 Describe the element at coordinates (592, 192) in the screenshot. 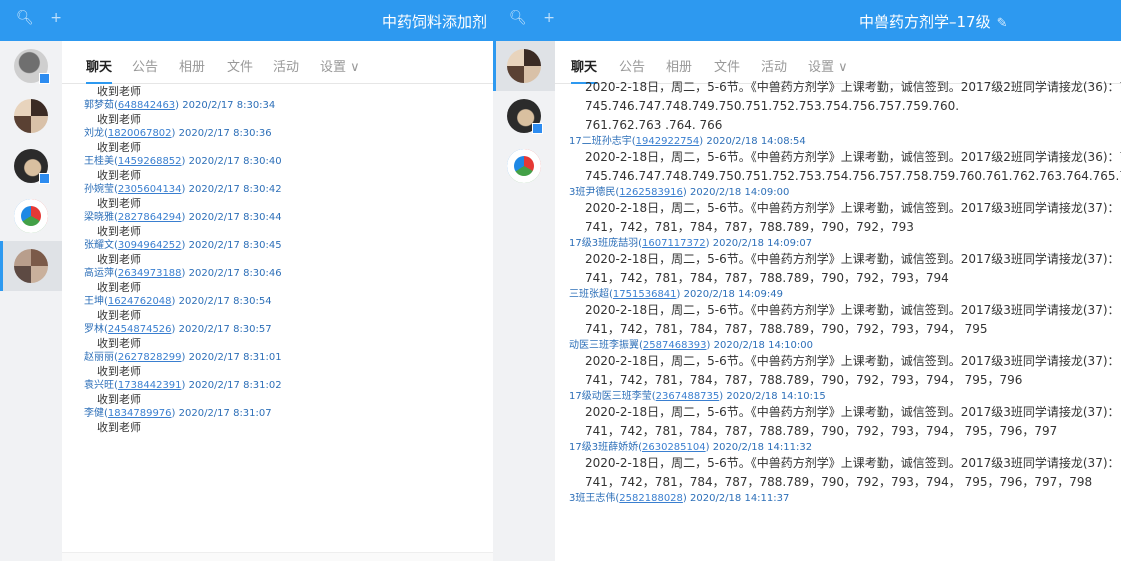

I see `sender-name: 3班尹德民` at that location.